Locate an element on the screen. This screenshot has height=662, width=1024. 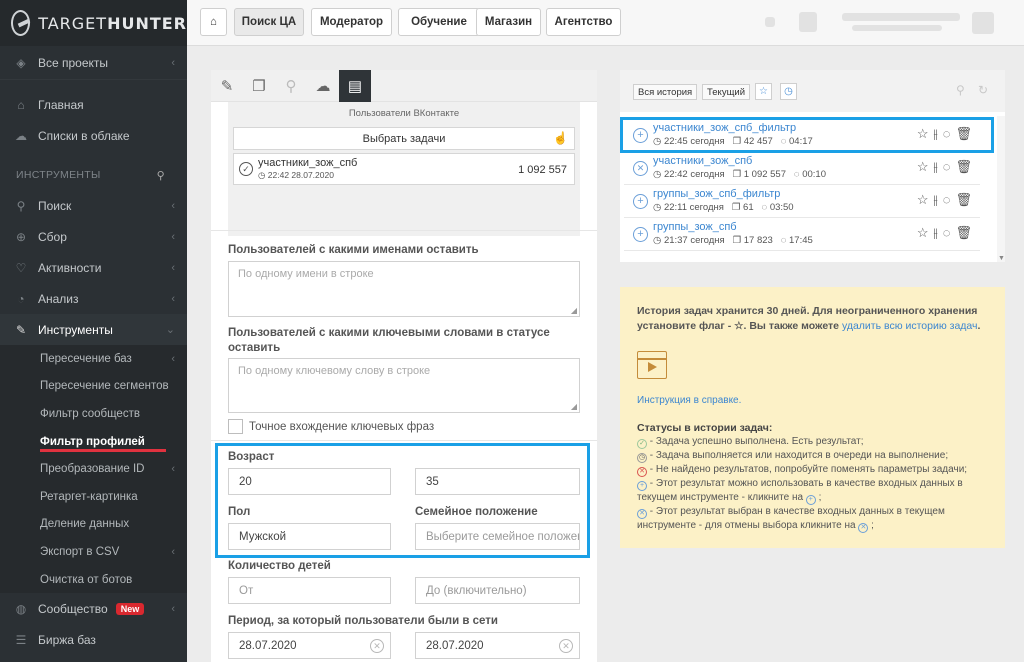
sidebar-item-collect: ⊕ Сбор ‹ is located at coordinates (93, 236).